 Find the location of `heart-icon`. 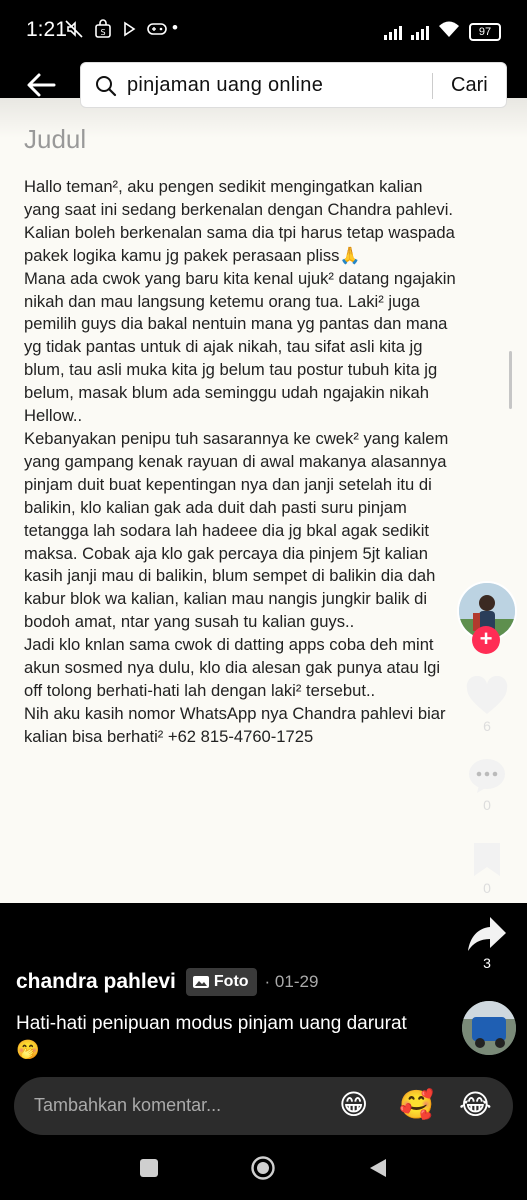

heart-icon is located at coordinates (487, 696).